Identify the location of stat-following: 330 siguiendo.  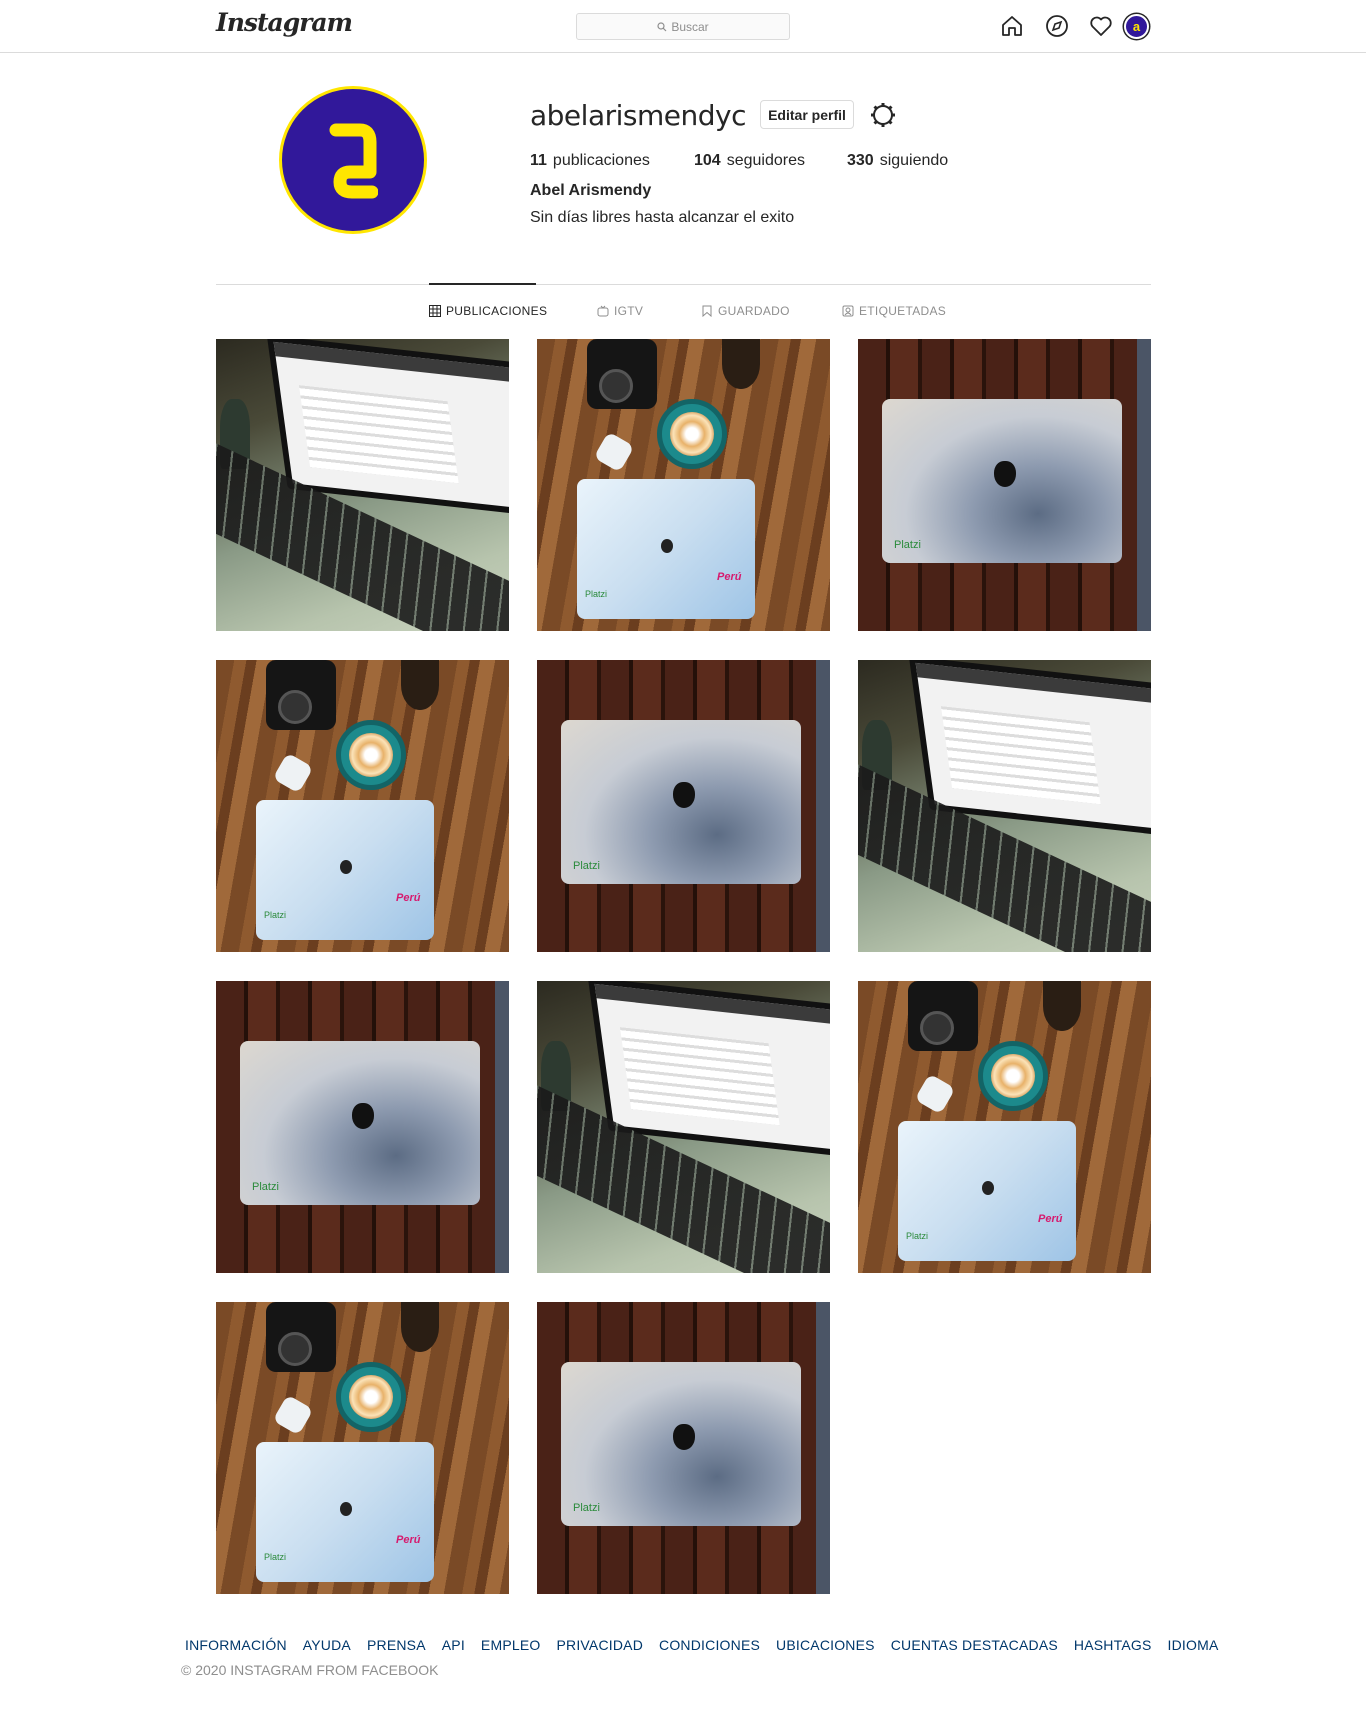
(897, 161).